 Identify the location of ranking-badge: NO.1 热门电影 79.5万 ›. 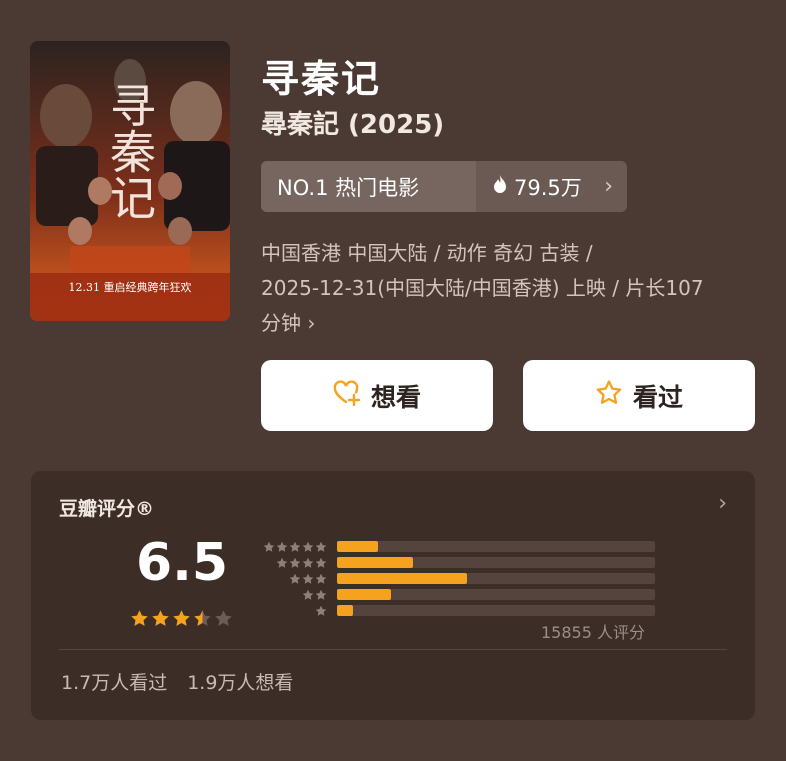
(444, 186).